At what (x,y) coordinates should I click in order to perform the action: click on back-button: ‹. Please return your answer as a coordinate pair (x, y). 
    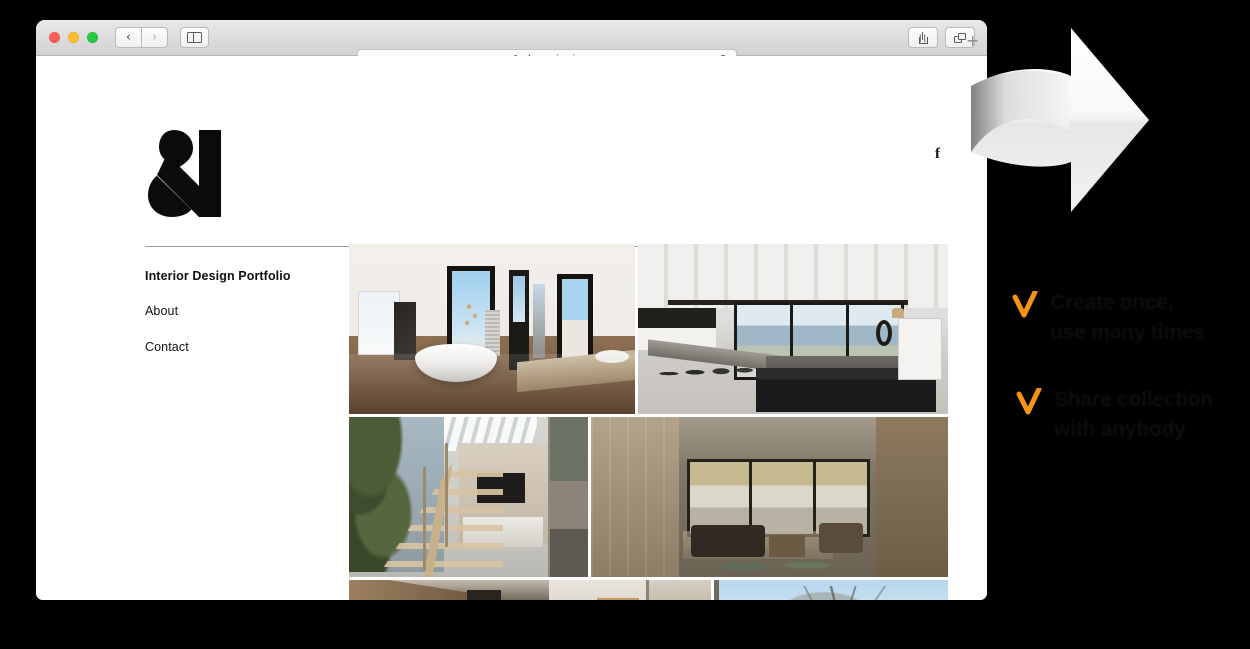
    Looking at the image, I should click on (128, 37).